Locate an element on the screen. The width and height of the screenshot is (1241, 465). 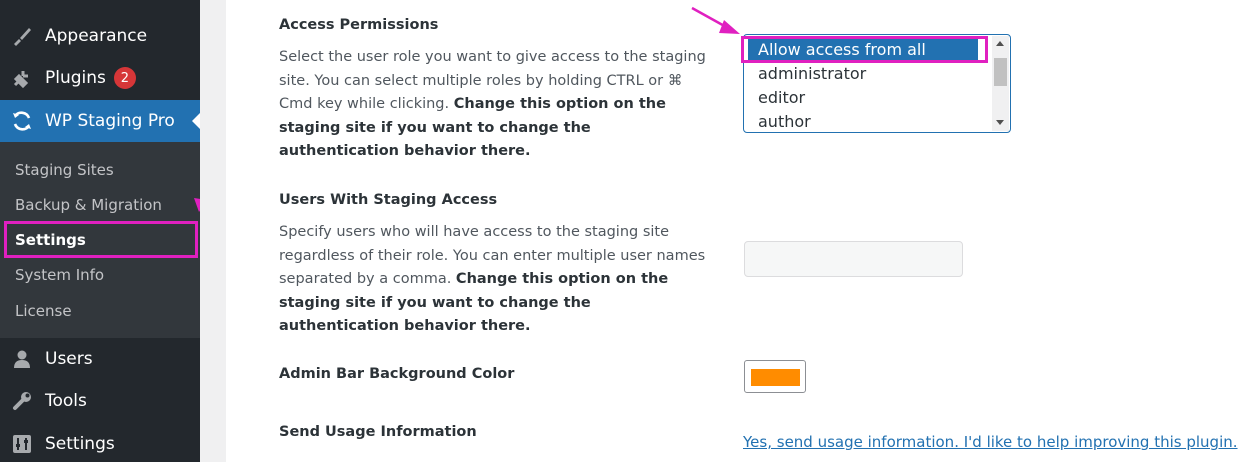
menu-item-wp-staging-pro: WP Staging Pro is located at coordinates (100, 121).